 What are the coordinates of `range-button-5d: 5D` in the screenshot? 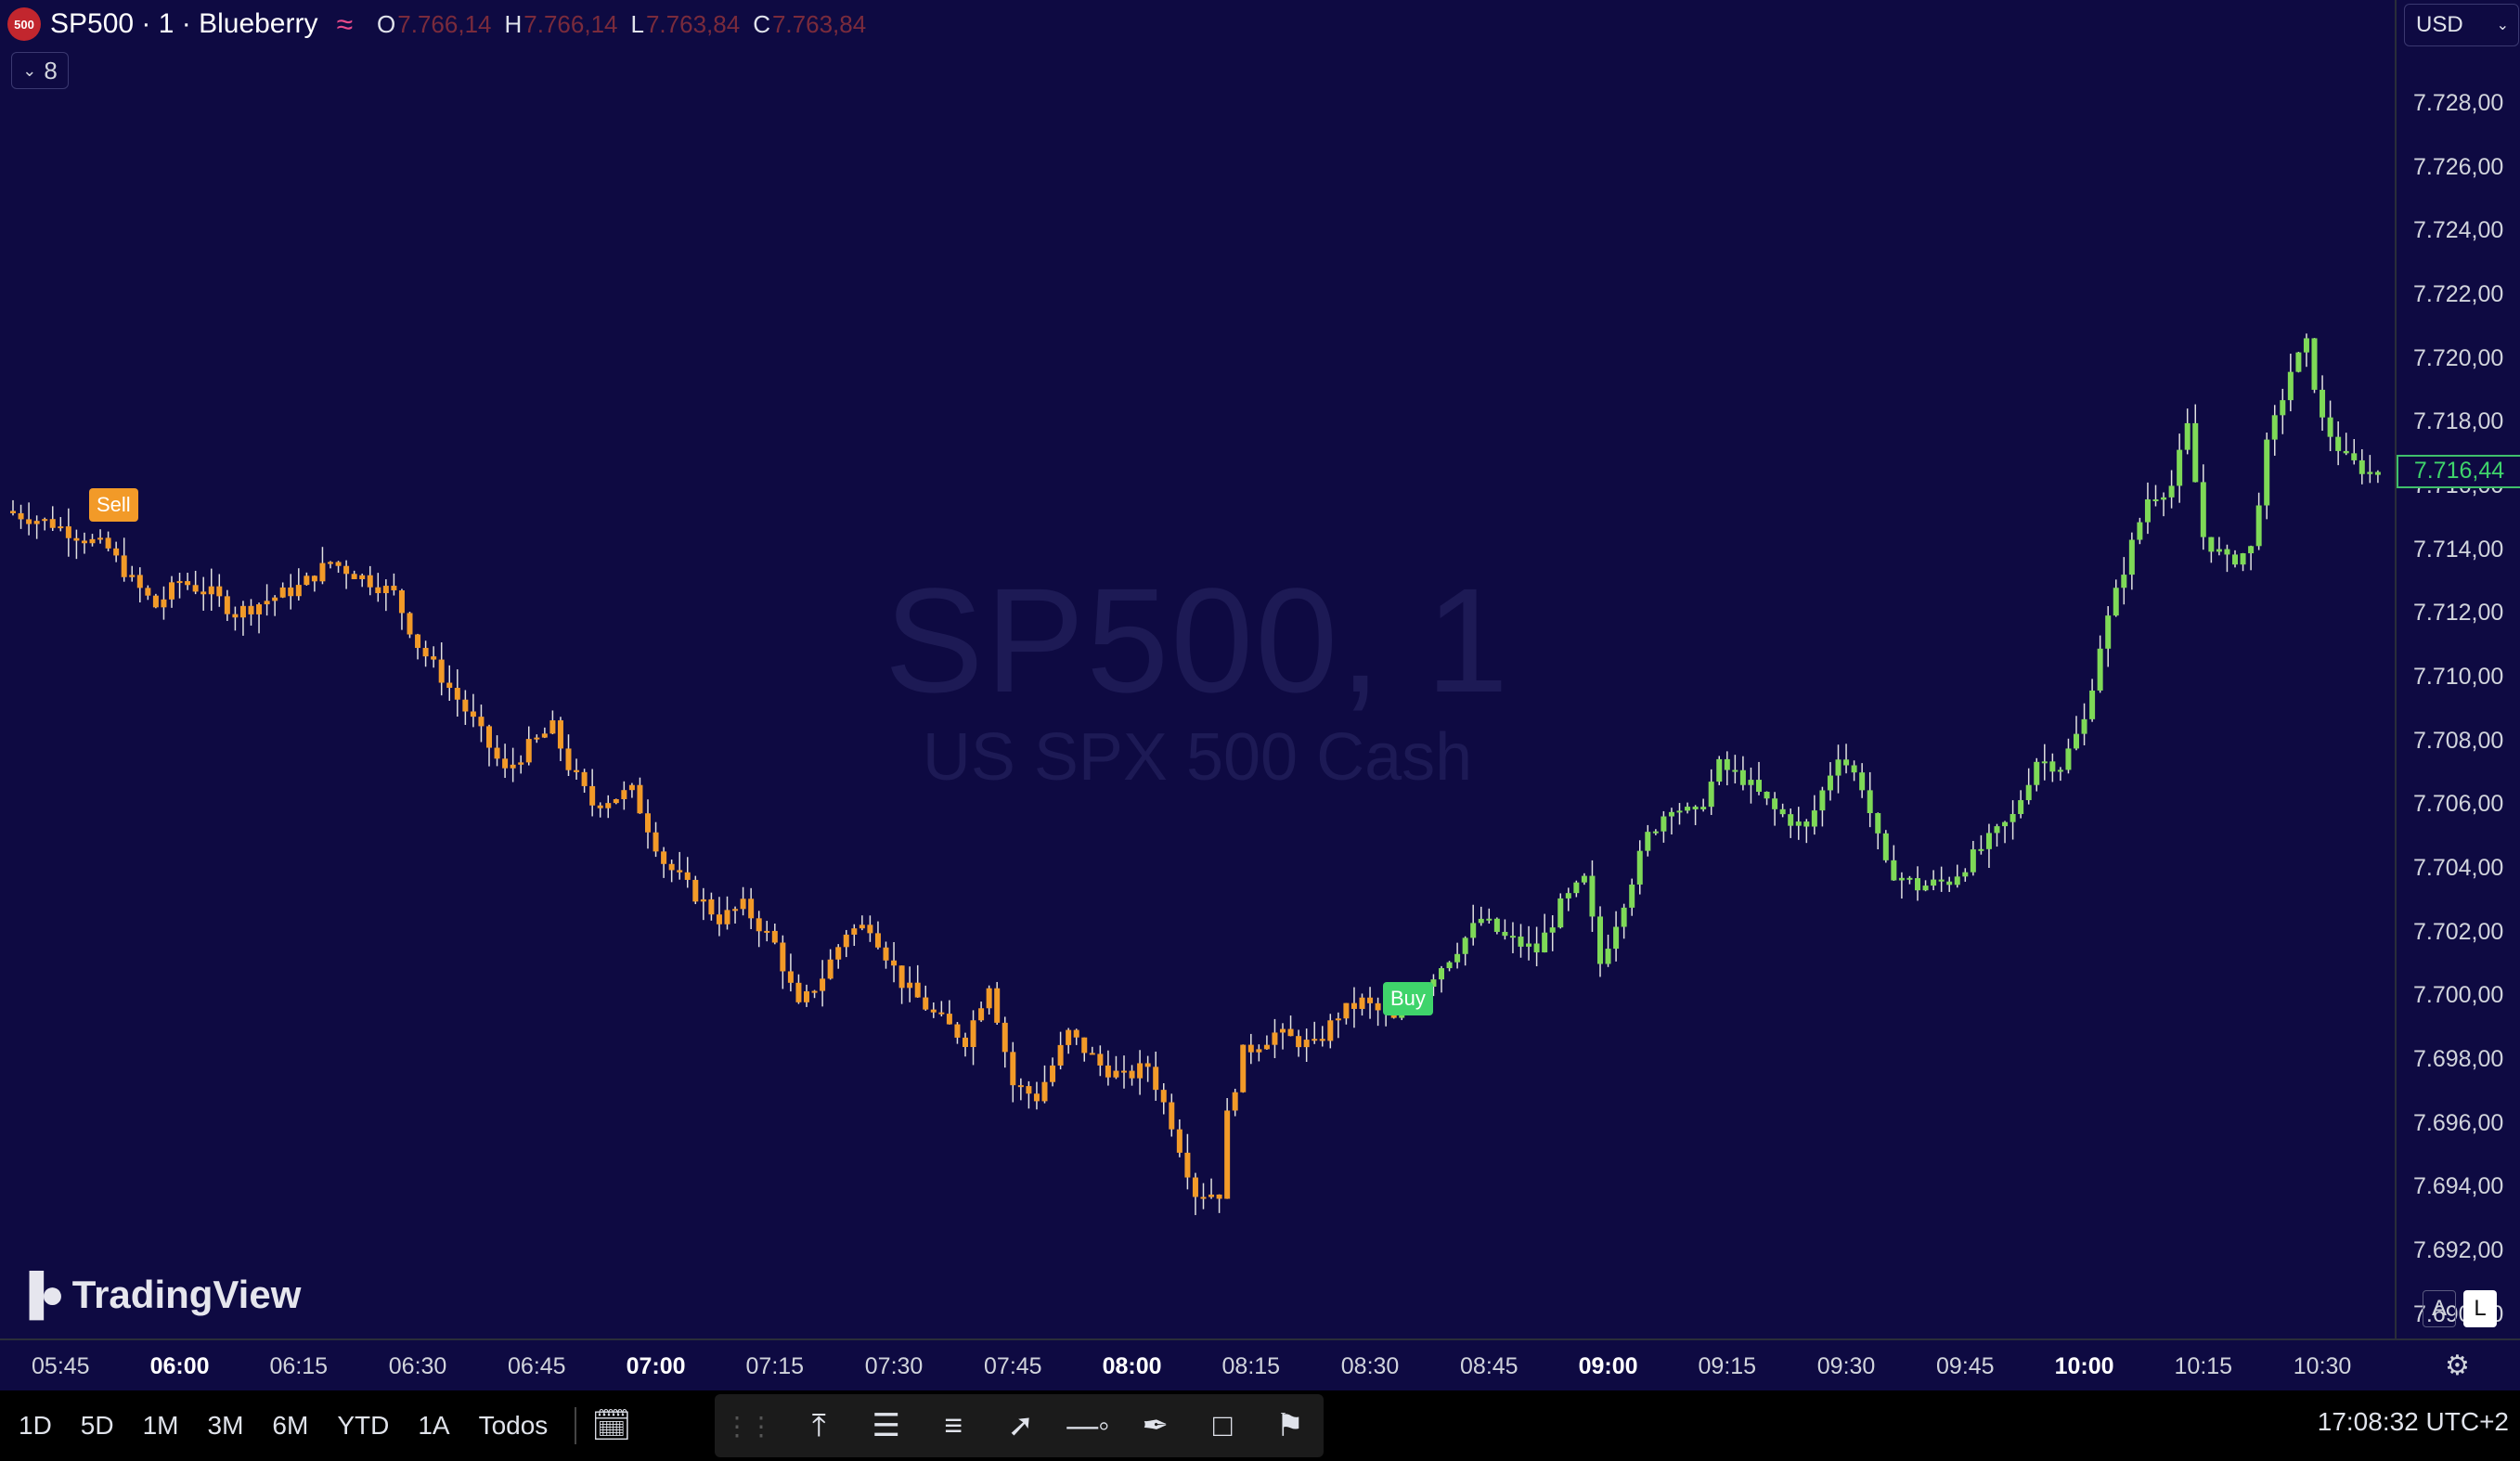 It's located at (97, 1426).